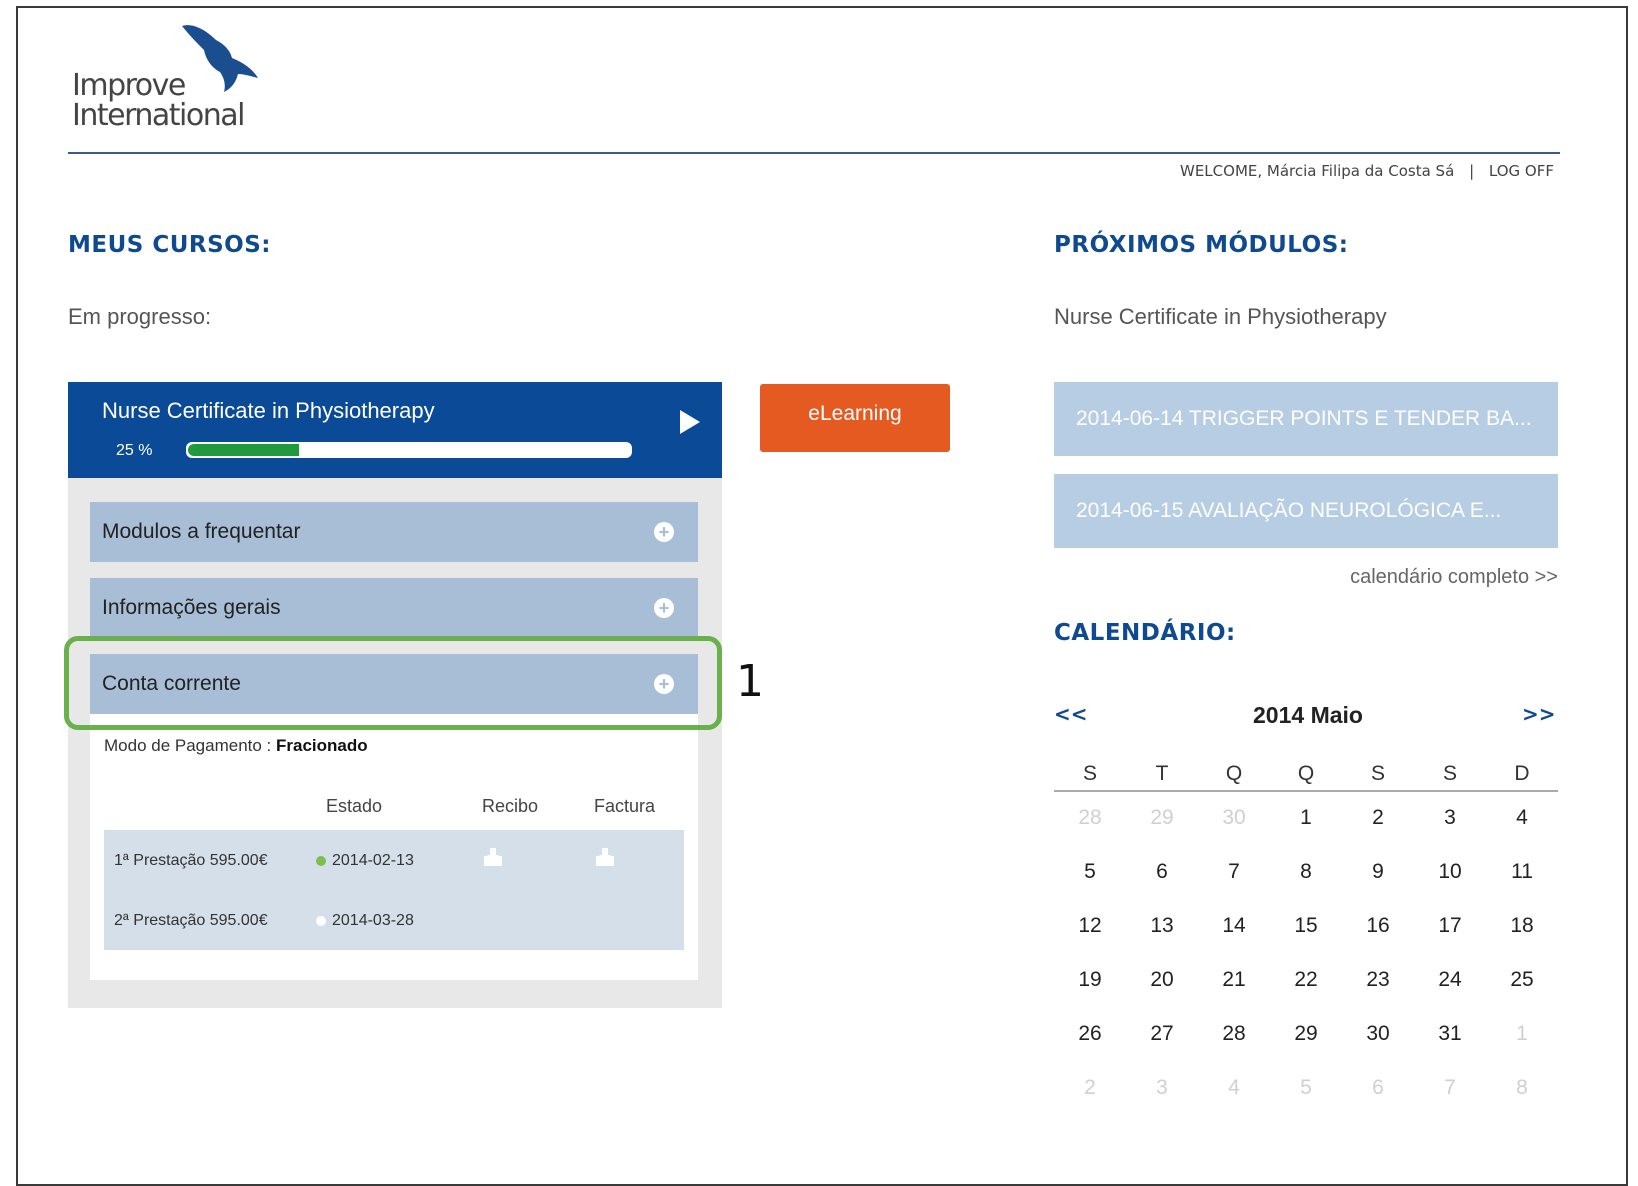 This screenshot has height=1186, width=1638. Describe the element at coordinates (158, 115) in the screenshot. I see `logo-text-line2: International` at that location.